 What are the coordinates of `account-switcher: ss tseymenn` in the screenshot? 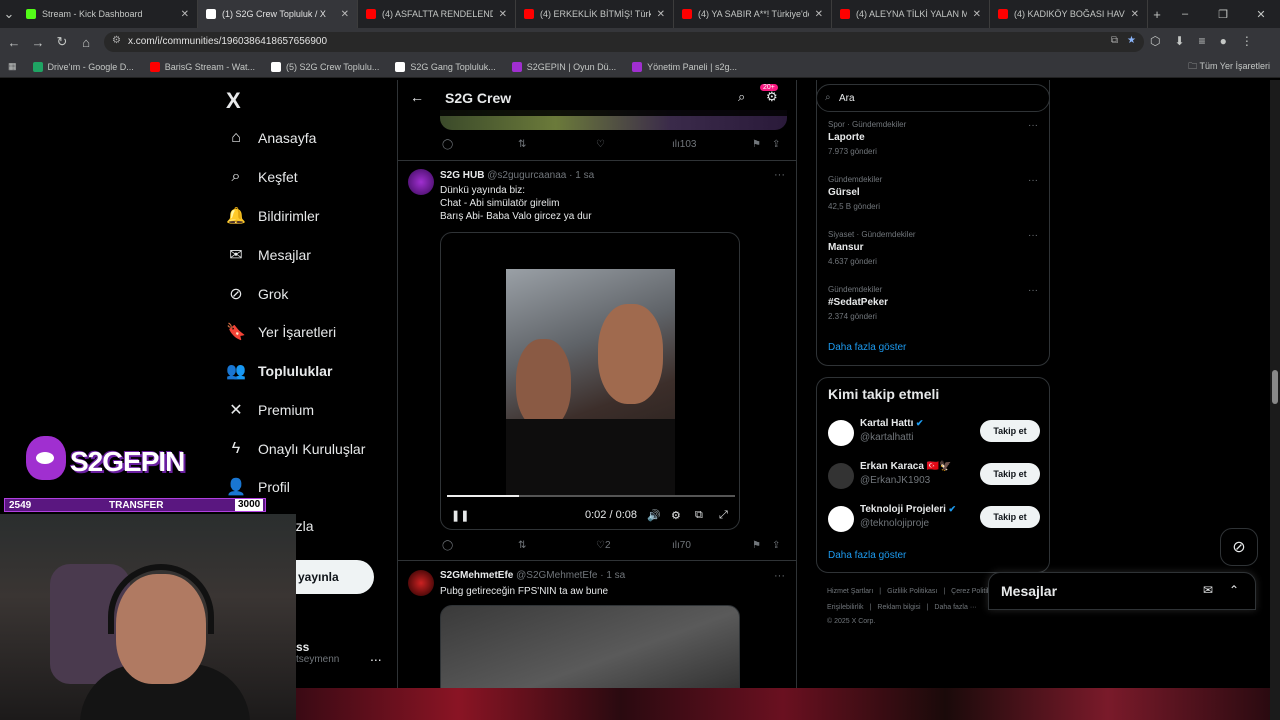 It's located at (317, 652).